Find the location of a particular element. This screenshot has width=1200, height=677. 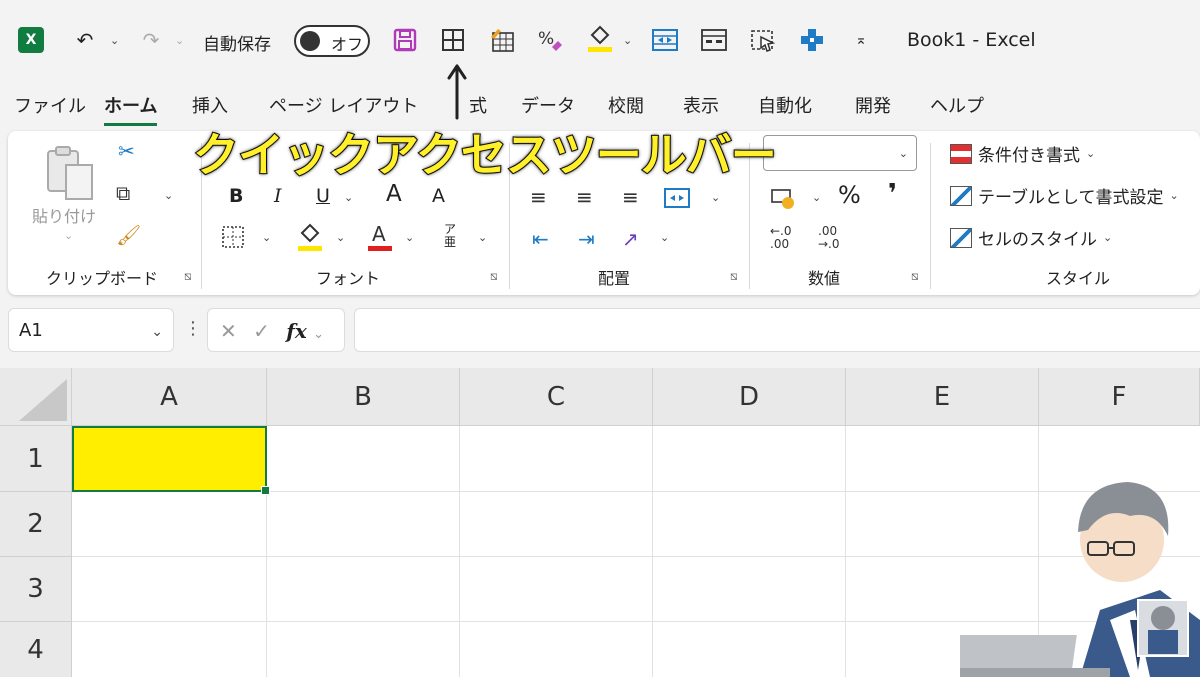

cell-a1-selected is located at coordinates (171, 460).